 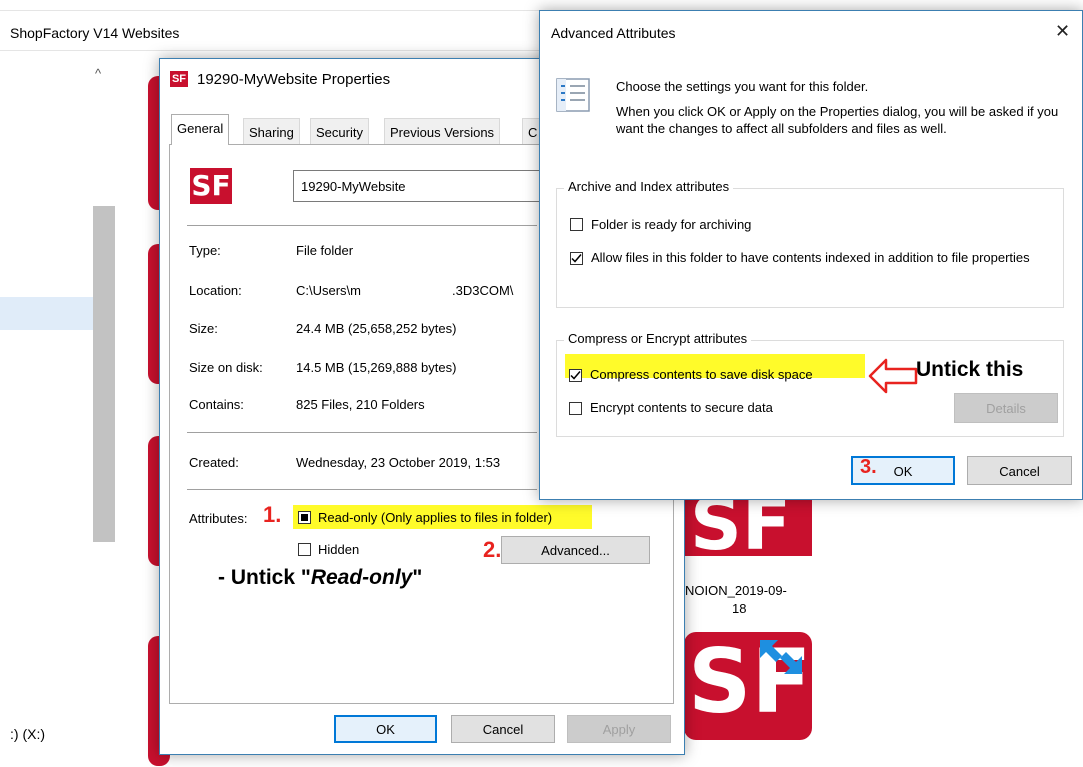 What do you see at coordinates (200, 129) in the screenshot?
I see `tab-general: General` at bounding box center [200, 129].